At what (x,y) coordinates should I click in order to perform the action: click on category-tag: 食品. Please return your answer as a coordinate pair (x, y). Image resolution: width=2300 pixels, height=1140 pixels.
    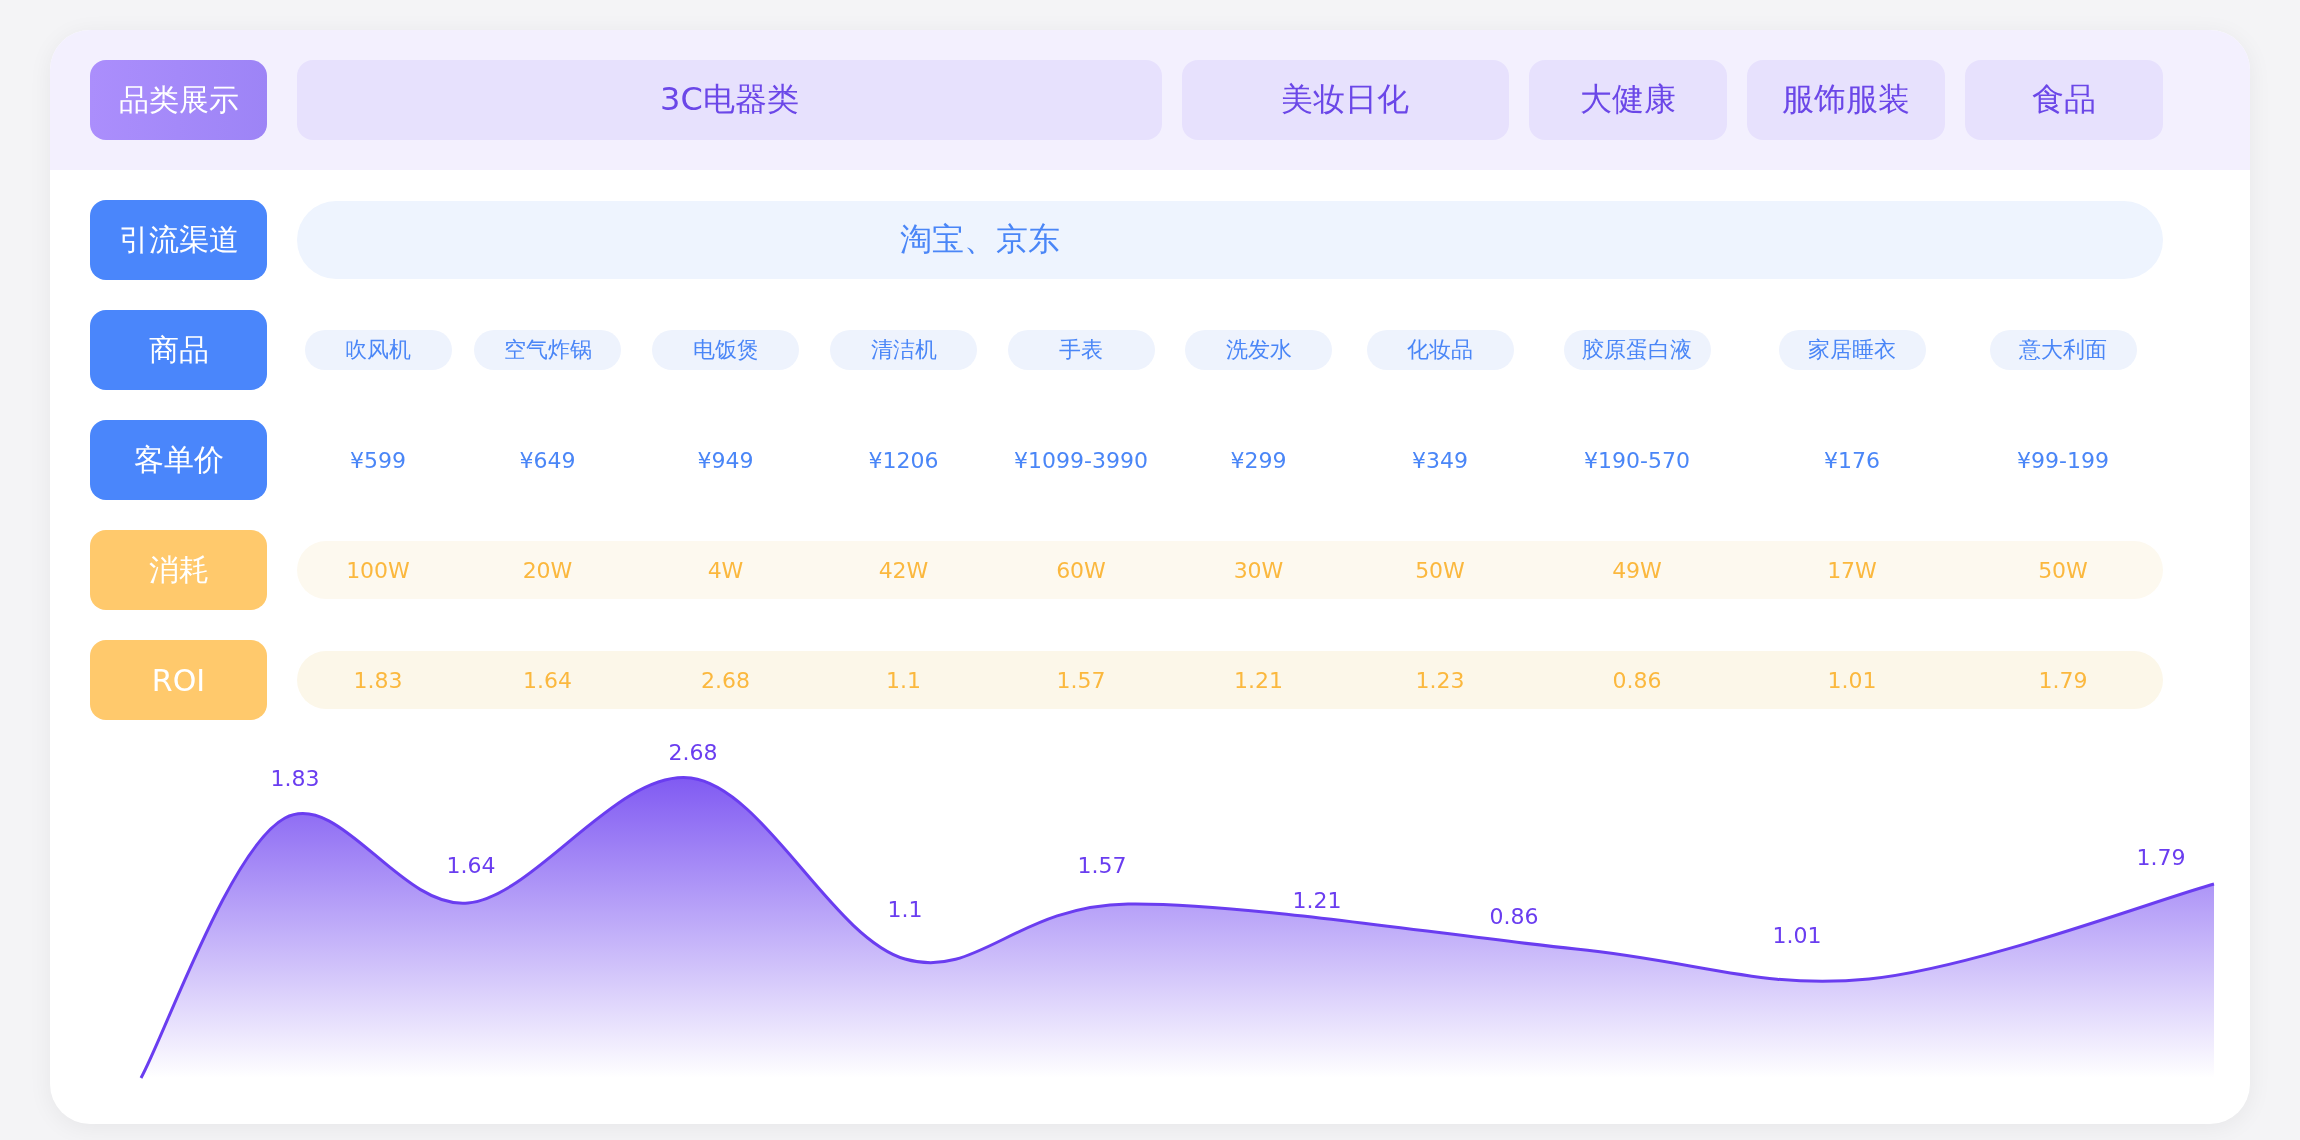
    Looking at the image, I should click on (2063, 100).